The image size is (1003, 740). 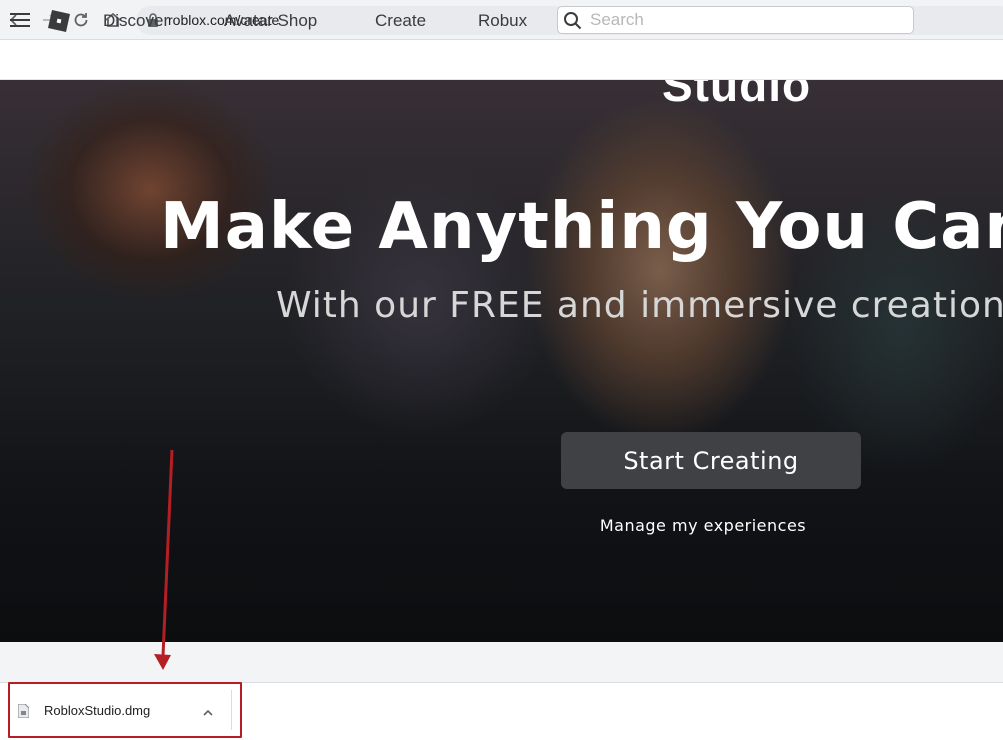 I want to click on hero-title: Make Anything You Can I, so click(x=581, y=227).